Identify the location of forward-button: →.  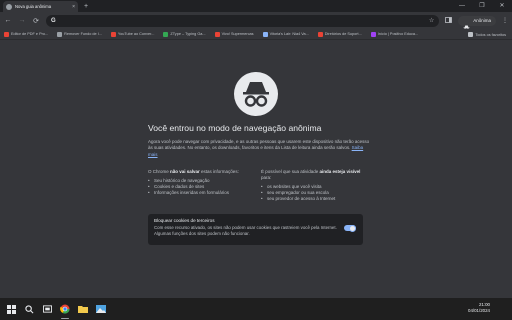
(22, 20).